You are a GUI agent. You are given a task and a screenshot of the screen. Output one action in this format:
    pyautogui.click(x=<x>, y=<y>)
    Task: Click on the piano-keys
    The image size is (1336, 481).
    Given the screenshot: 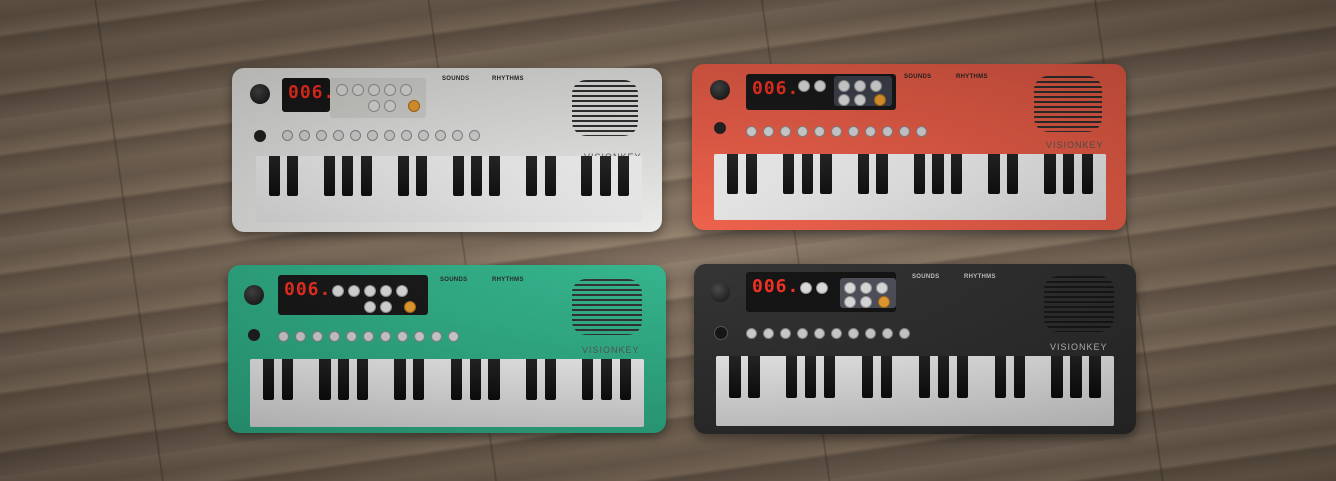 What is the action you would take?
    pyautogui.click(x=910, y=187)
    